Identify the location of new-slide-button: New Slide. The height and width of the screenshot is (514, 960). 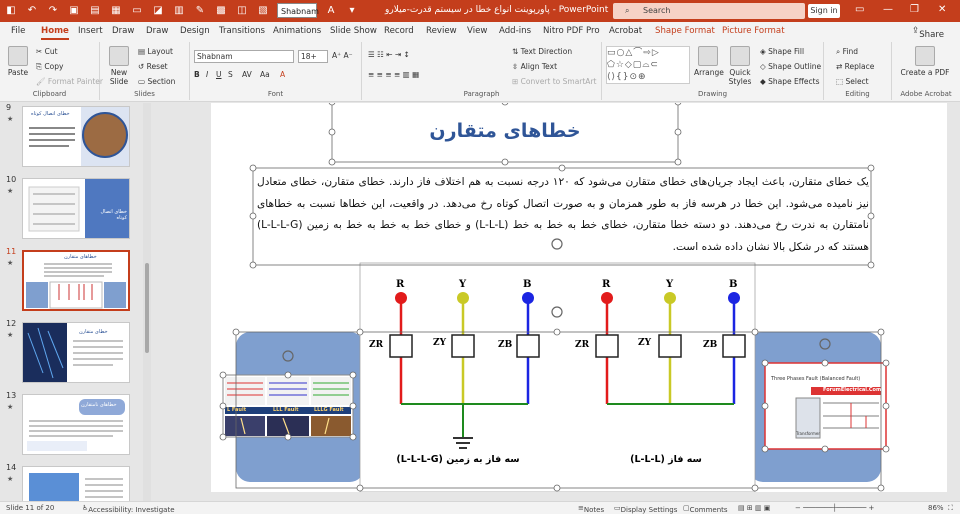
(119, 66).